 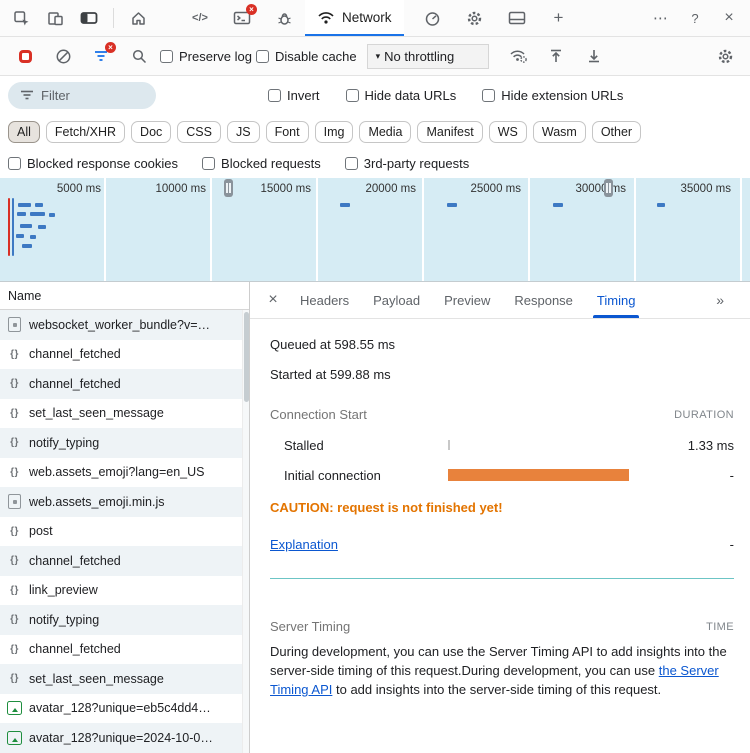 What do you see at coordinates (594, 56) in the screenshot?
I see `export-har-icon` at bounding box center [594, 56].